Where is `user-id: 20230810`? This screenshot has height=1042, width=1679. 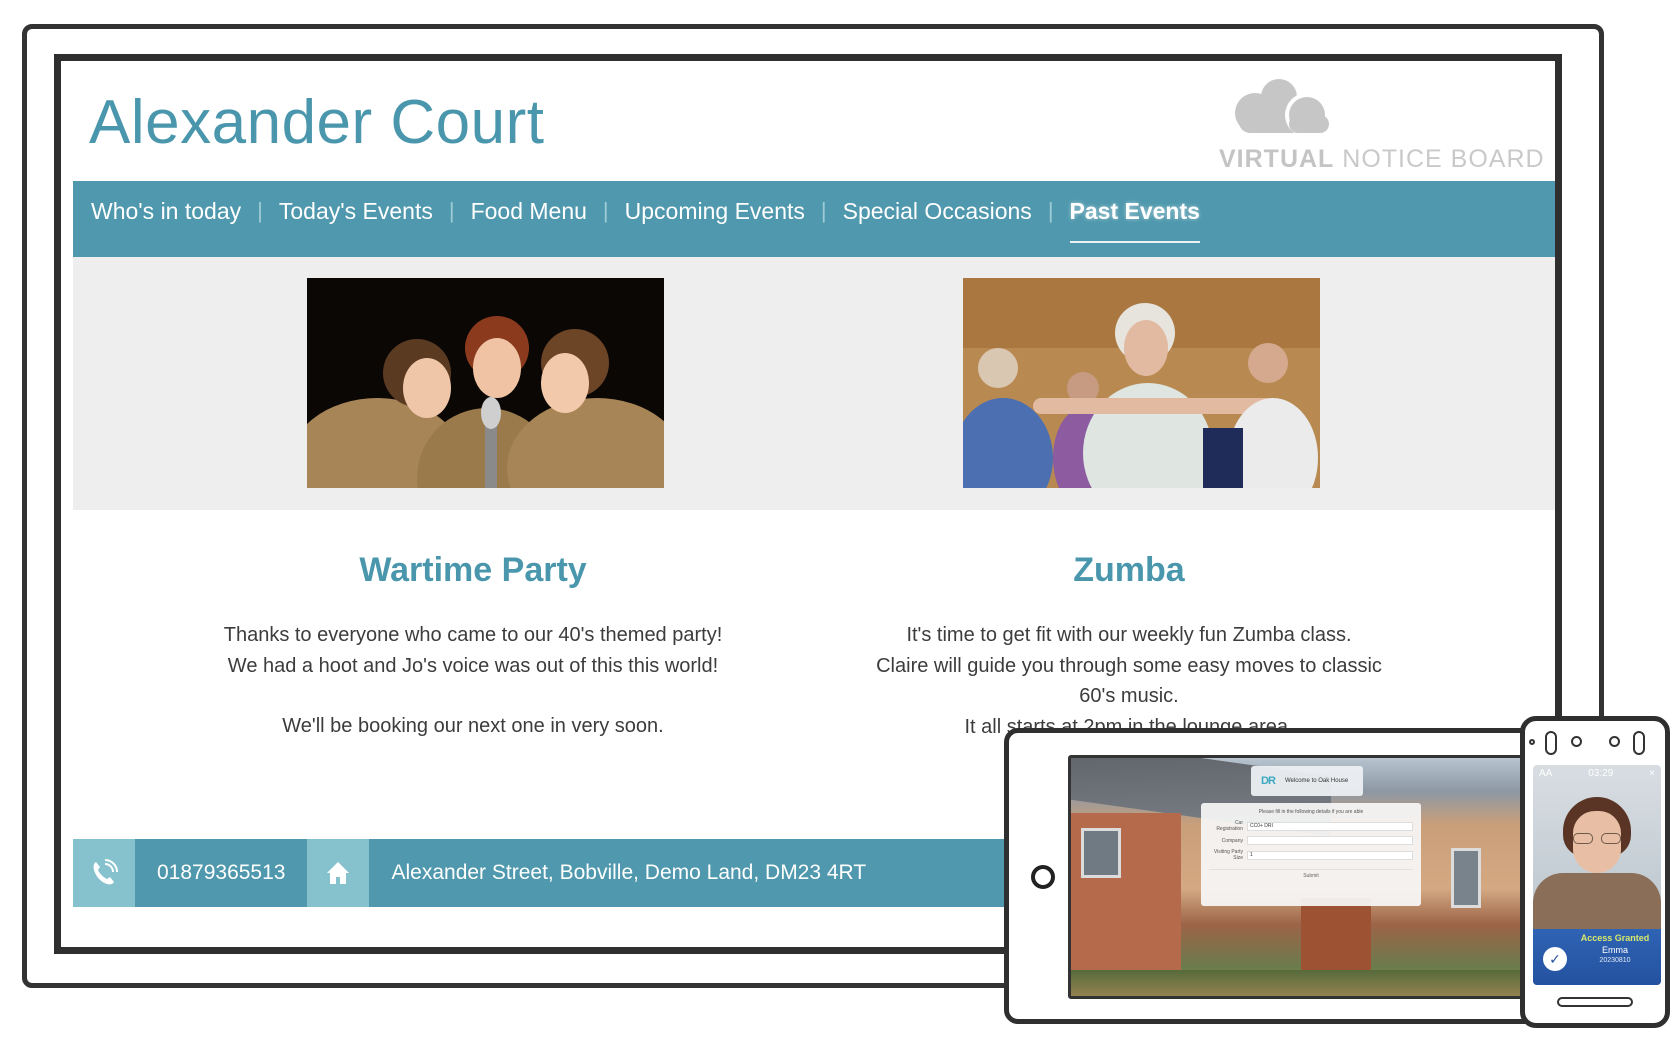
user-id: 20230810 is located at coordinates (1615, 960).